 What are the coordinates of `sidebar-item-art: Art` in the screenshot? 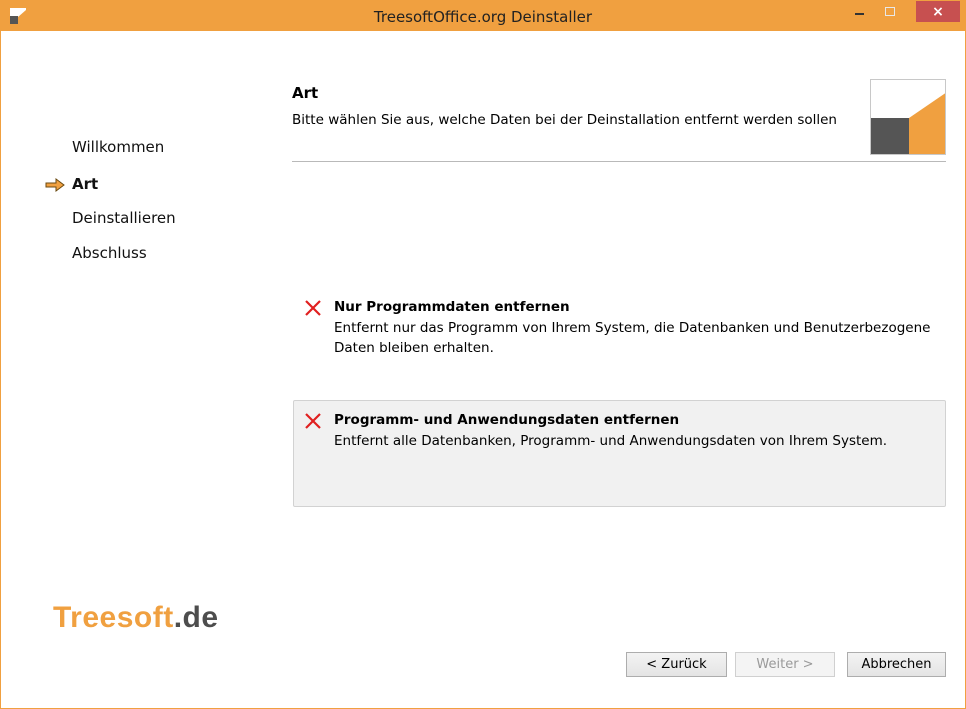 It's located at (85, 184).